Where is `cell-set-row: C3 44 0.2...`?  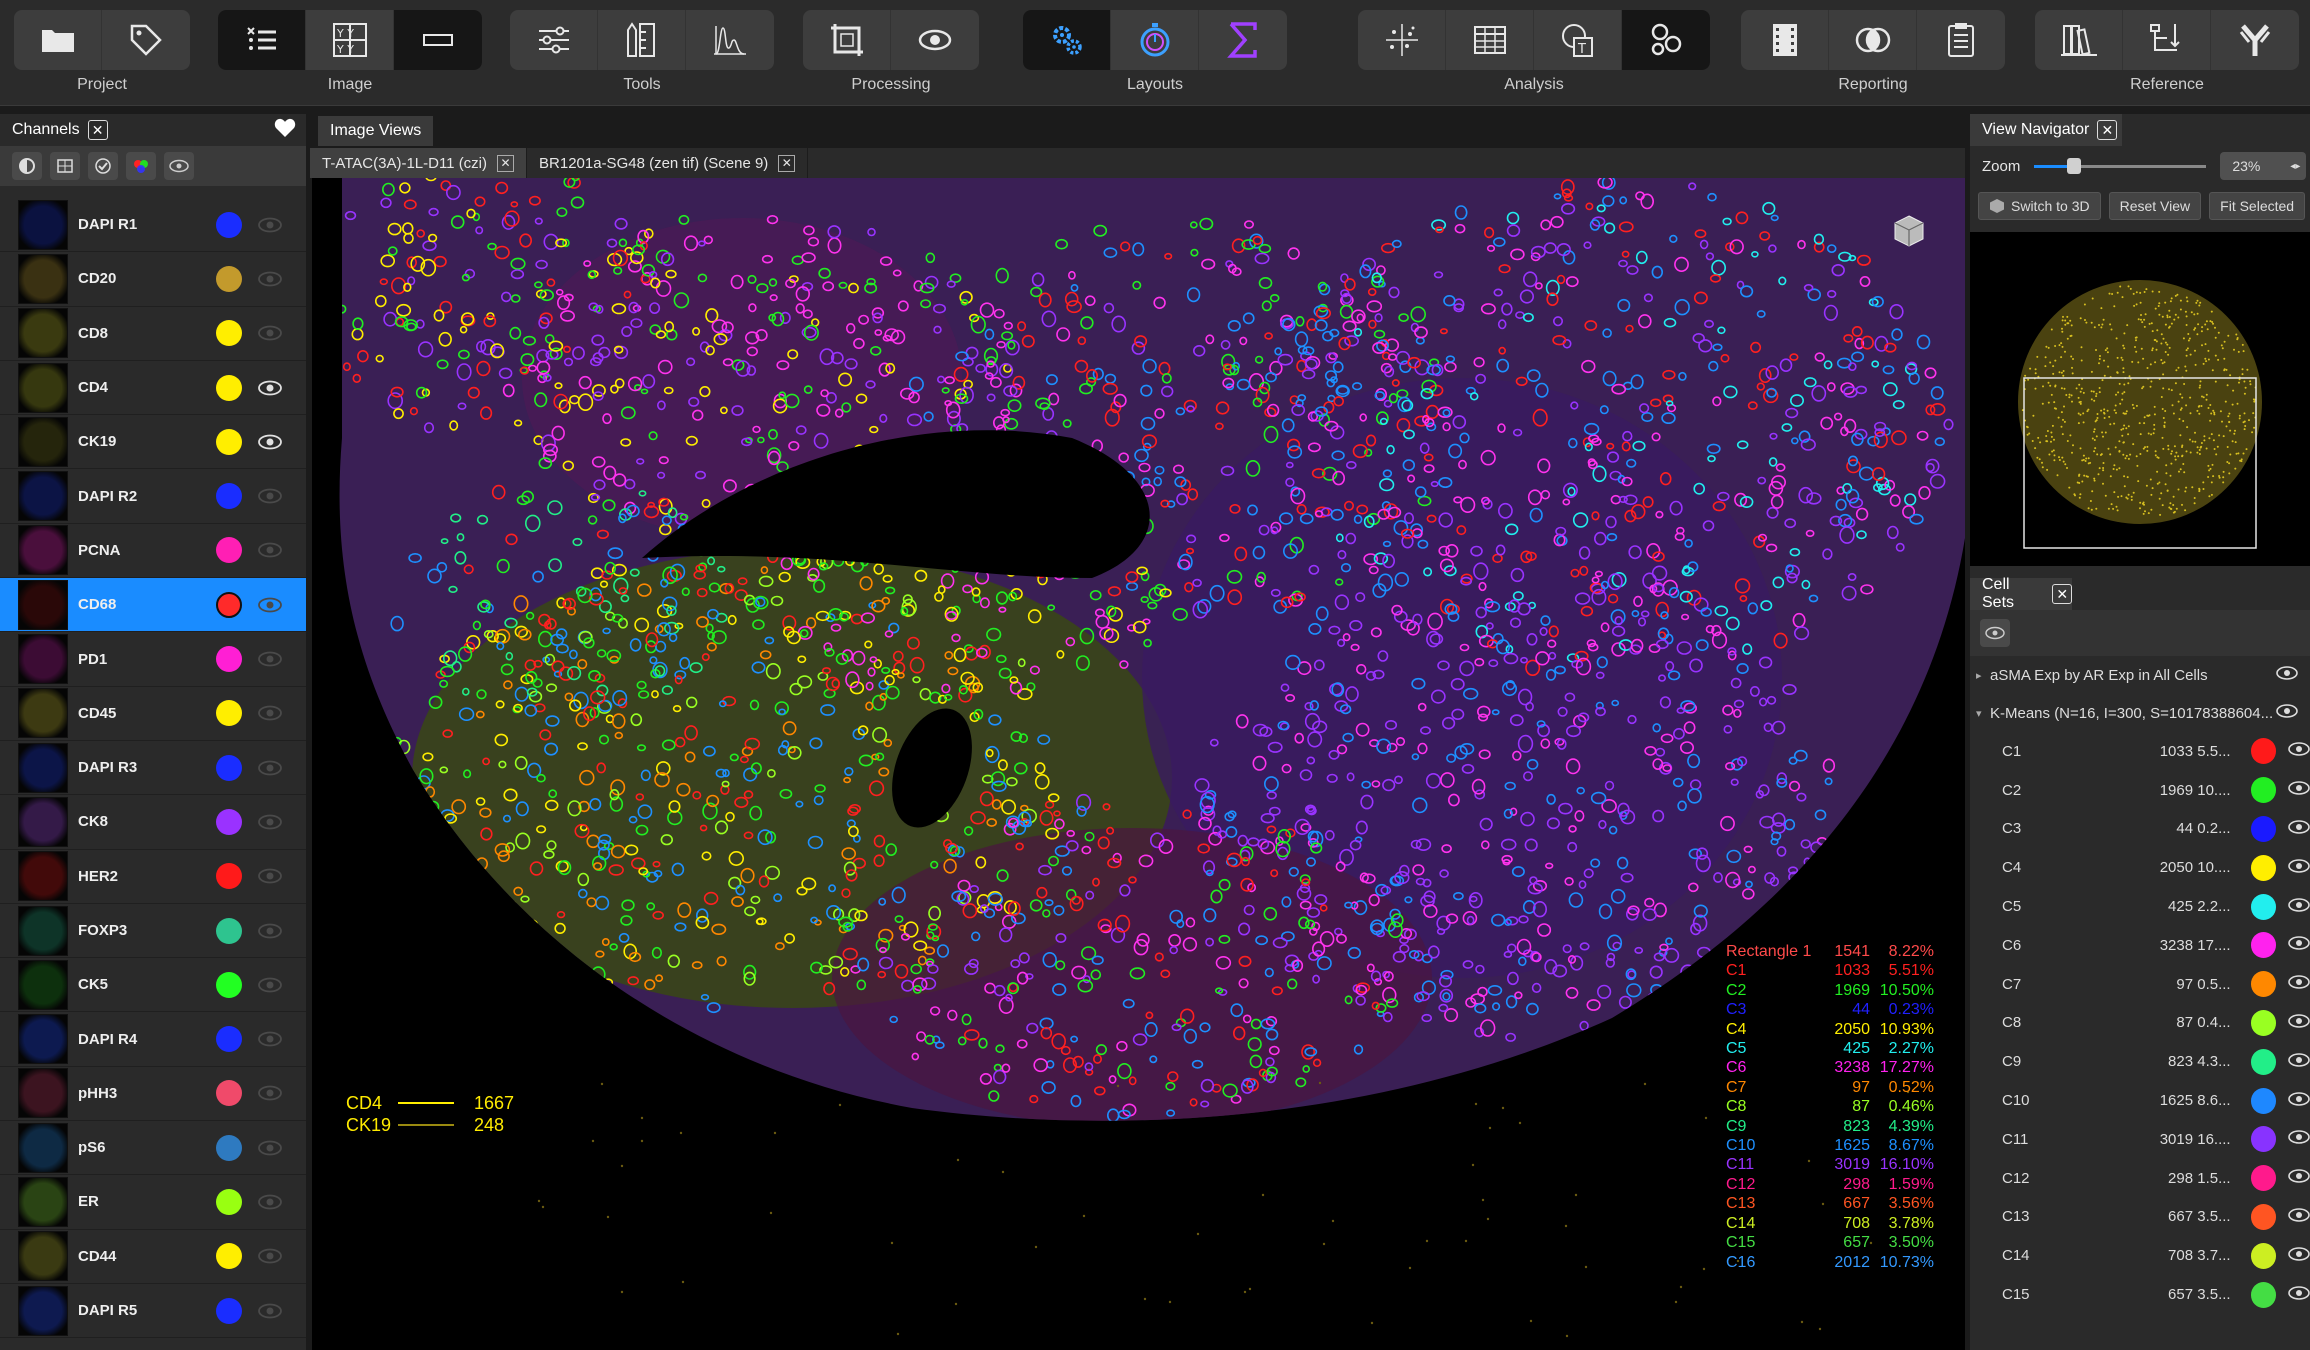 cell-set-row: C3 44 0.2... is located at coordinates (2140, 829).